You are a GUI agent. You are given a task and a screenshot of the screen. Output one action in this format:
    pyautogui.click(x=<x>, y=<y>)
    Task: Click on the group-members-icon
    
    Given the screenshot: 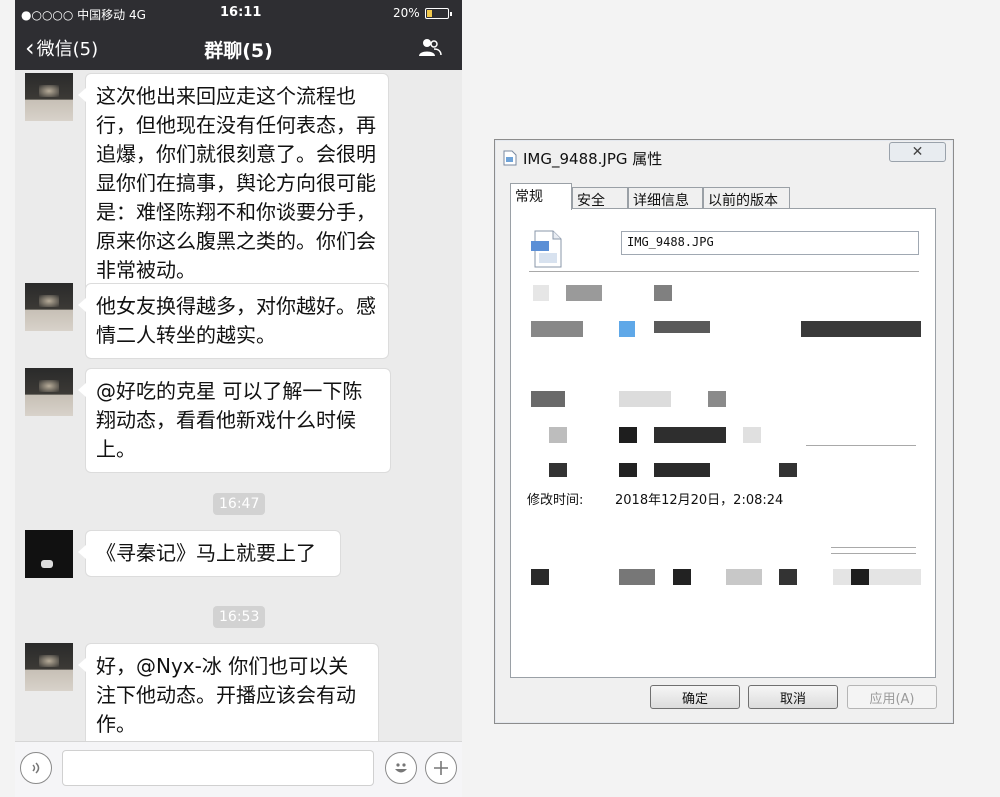 What is the action you would take?
    pyautogui.click(x=430, y=48)
    